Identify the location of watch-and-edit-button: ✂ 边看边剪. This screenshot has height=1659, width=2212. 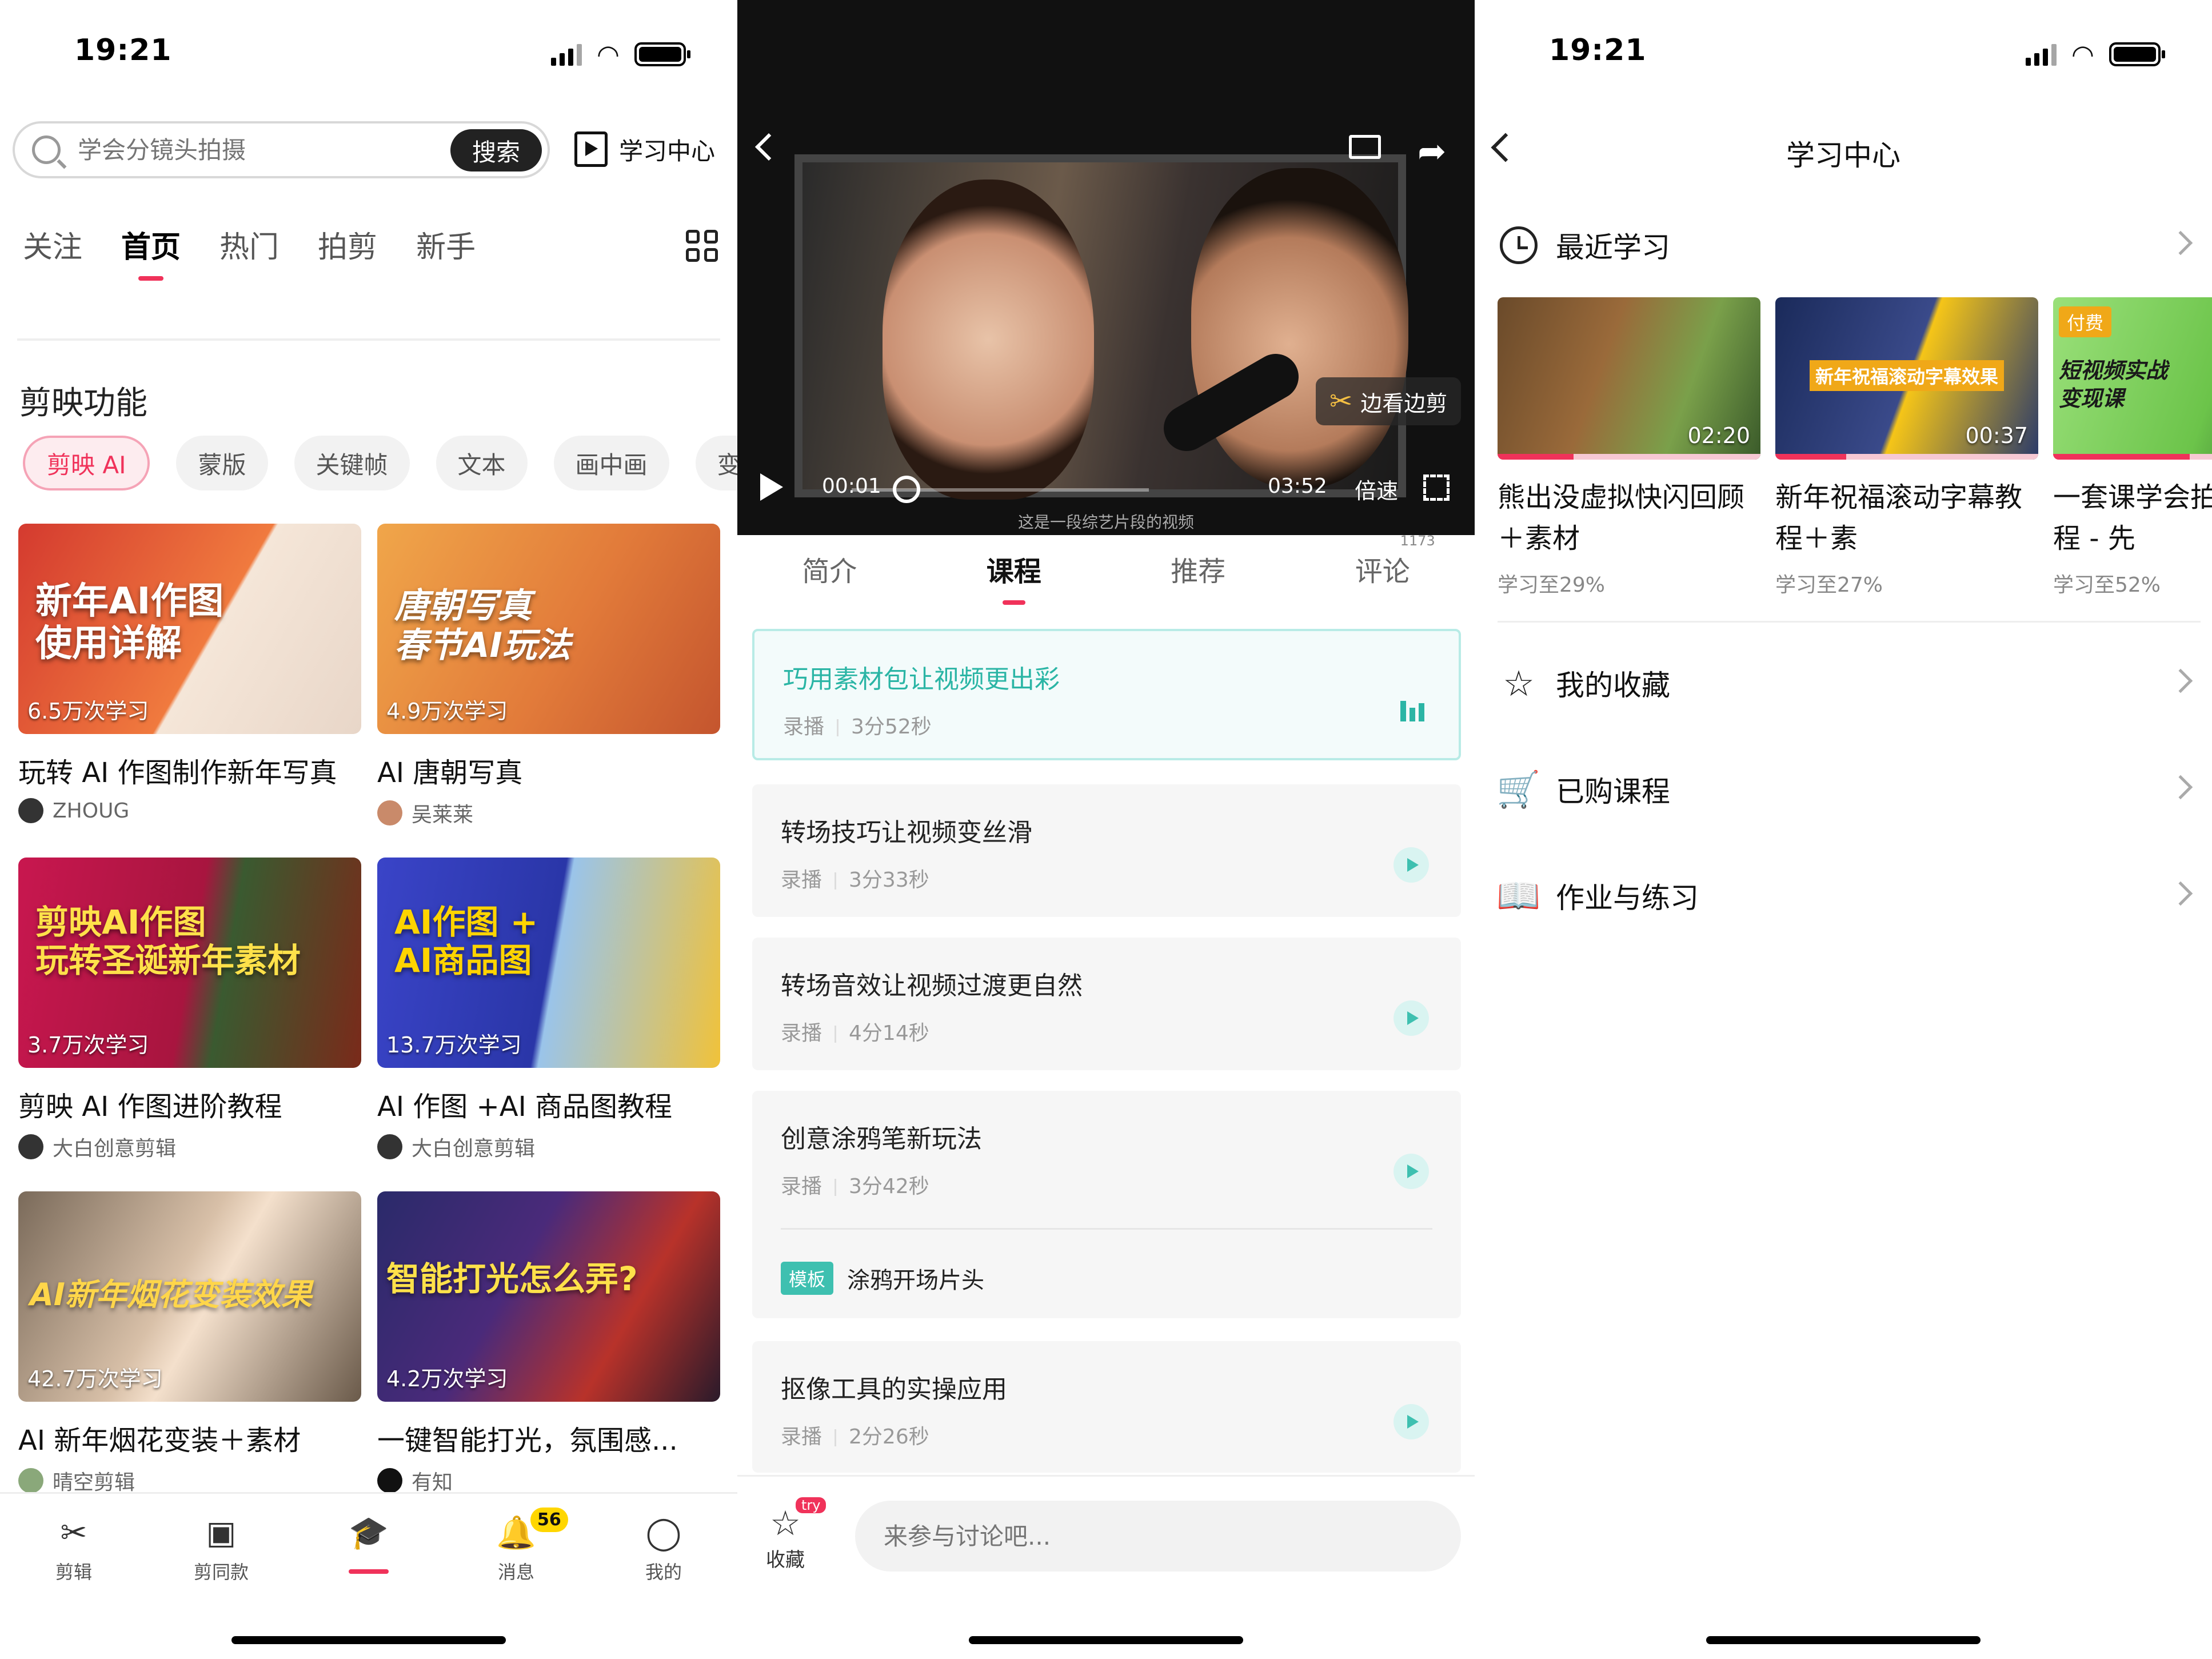
(1389, 401).